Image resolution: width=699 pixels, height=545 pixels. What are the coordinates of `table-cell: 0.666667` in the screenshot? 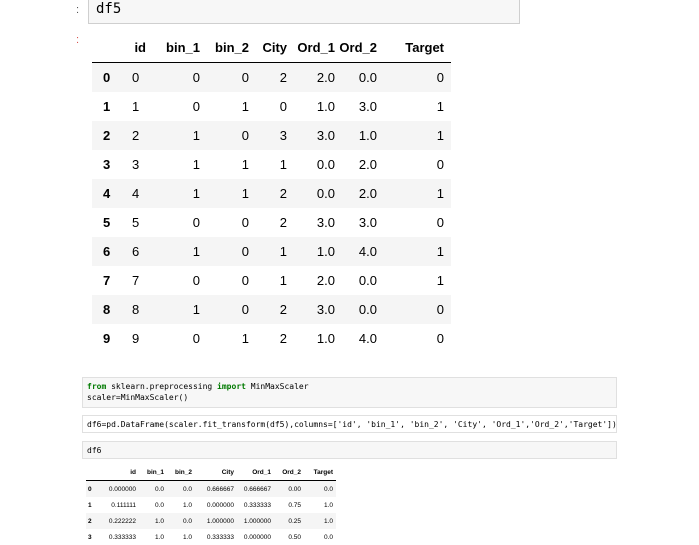 It's located at (257, 489).